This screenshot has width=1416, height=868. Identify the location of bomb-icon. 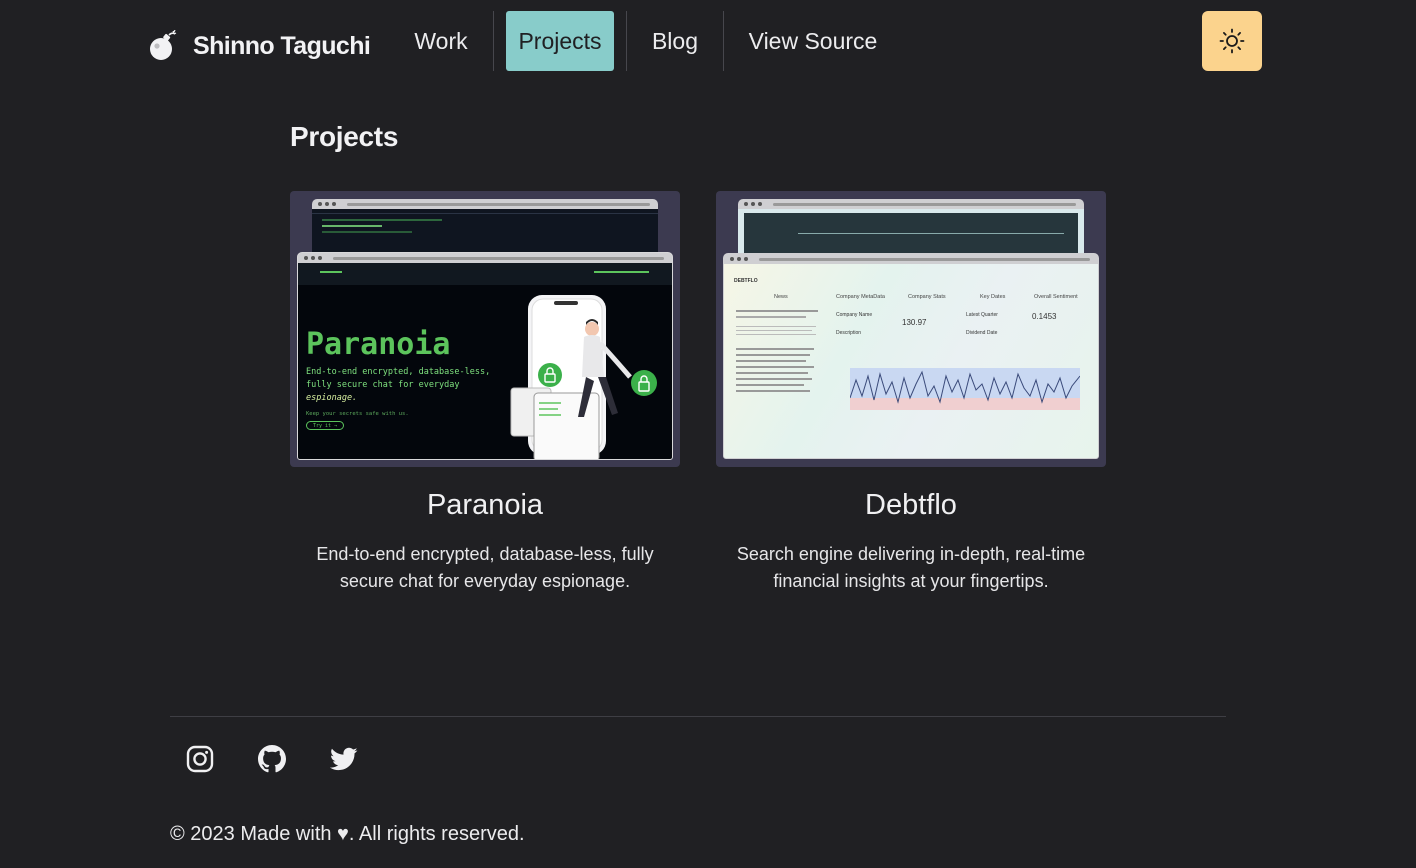
(163, 45).